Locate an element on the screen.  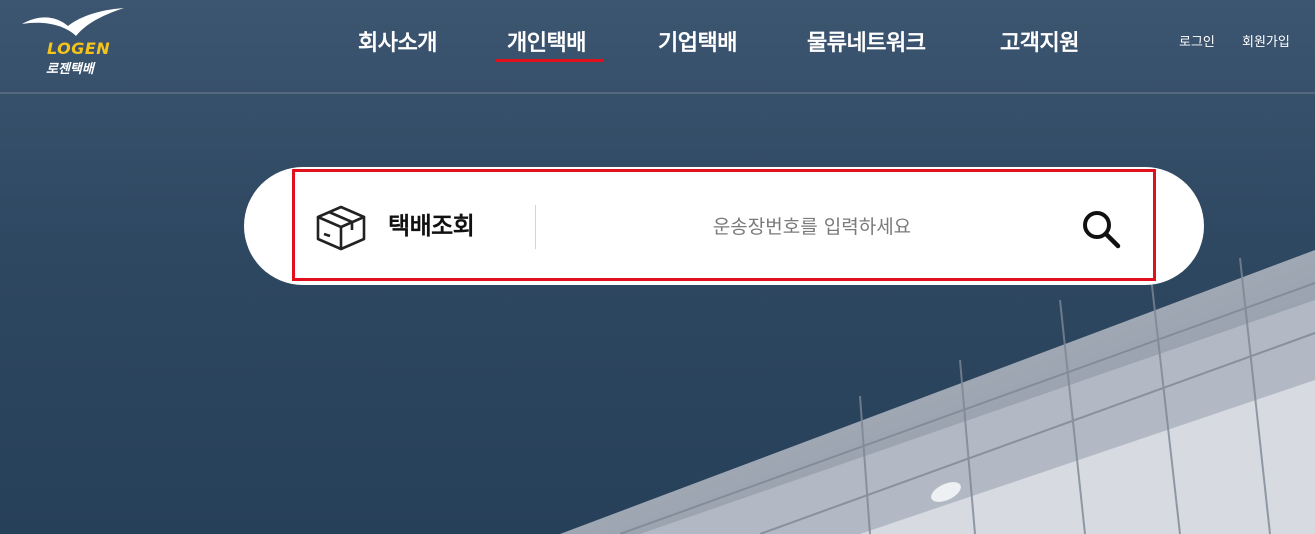
logo: LOGEN 로젠택배 is located at coordinates (75, 41).